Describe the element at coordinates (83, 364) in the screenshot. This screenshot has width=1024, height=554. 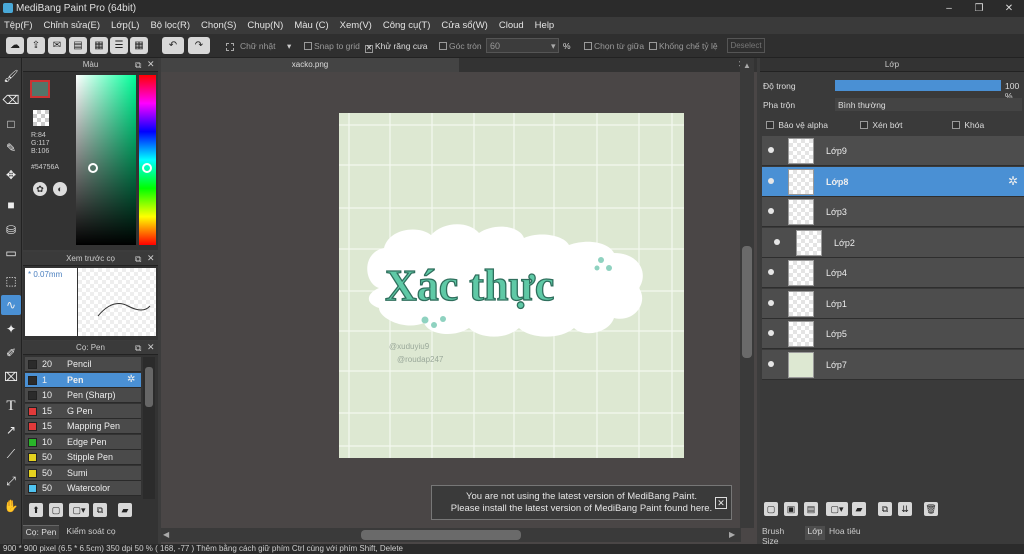
I see `brush-item: 20 Pencil` at that location.